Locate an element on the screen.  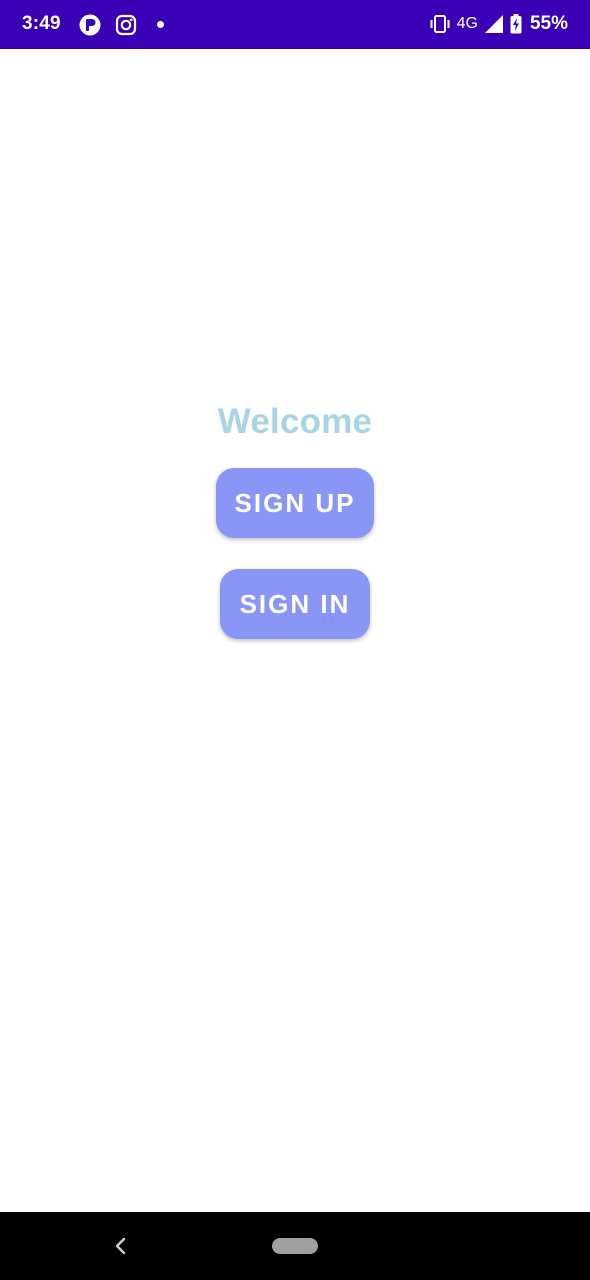
battery-percentage: 55% is located at coordinates (548, 23).